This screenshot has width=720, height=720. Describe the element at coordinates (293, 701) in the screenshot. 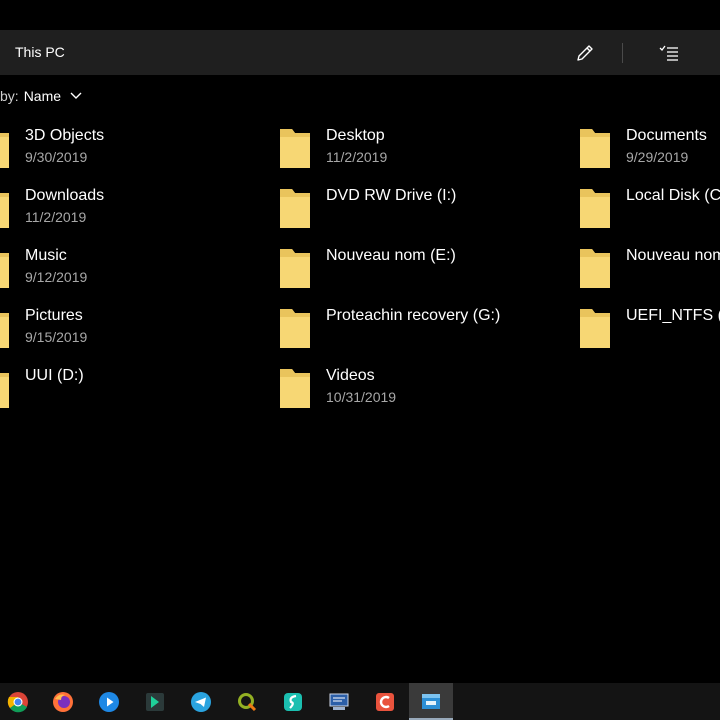

I see `surfshark-icon` at that location.